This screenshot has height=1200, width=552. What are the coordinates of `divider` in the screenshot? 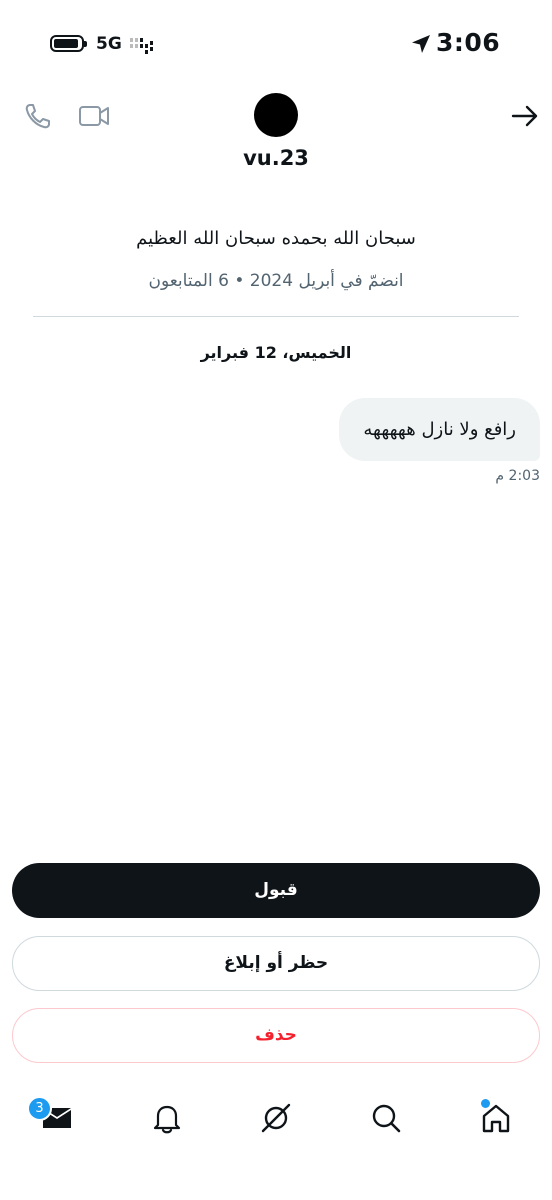 It's located at (276, 316).